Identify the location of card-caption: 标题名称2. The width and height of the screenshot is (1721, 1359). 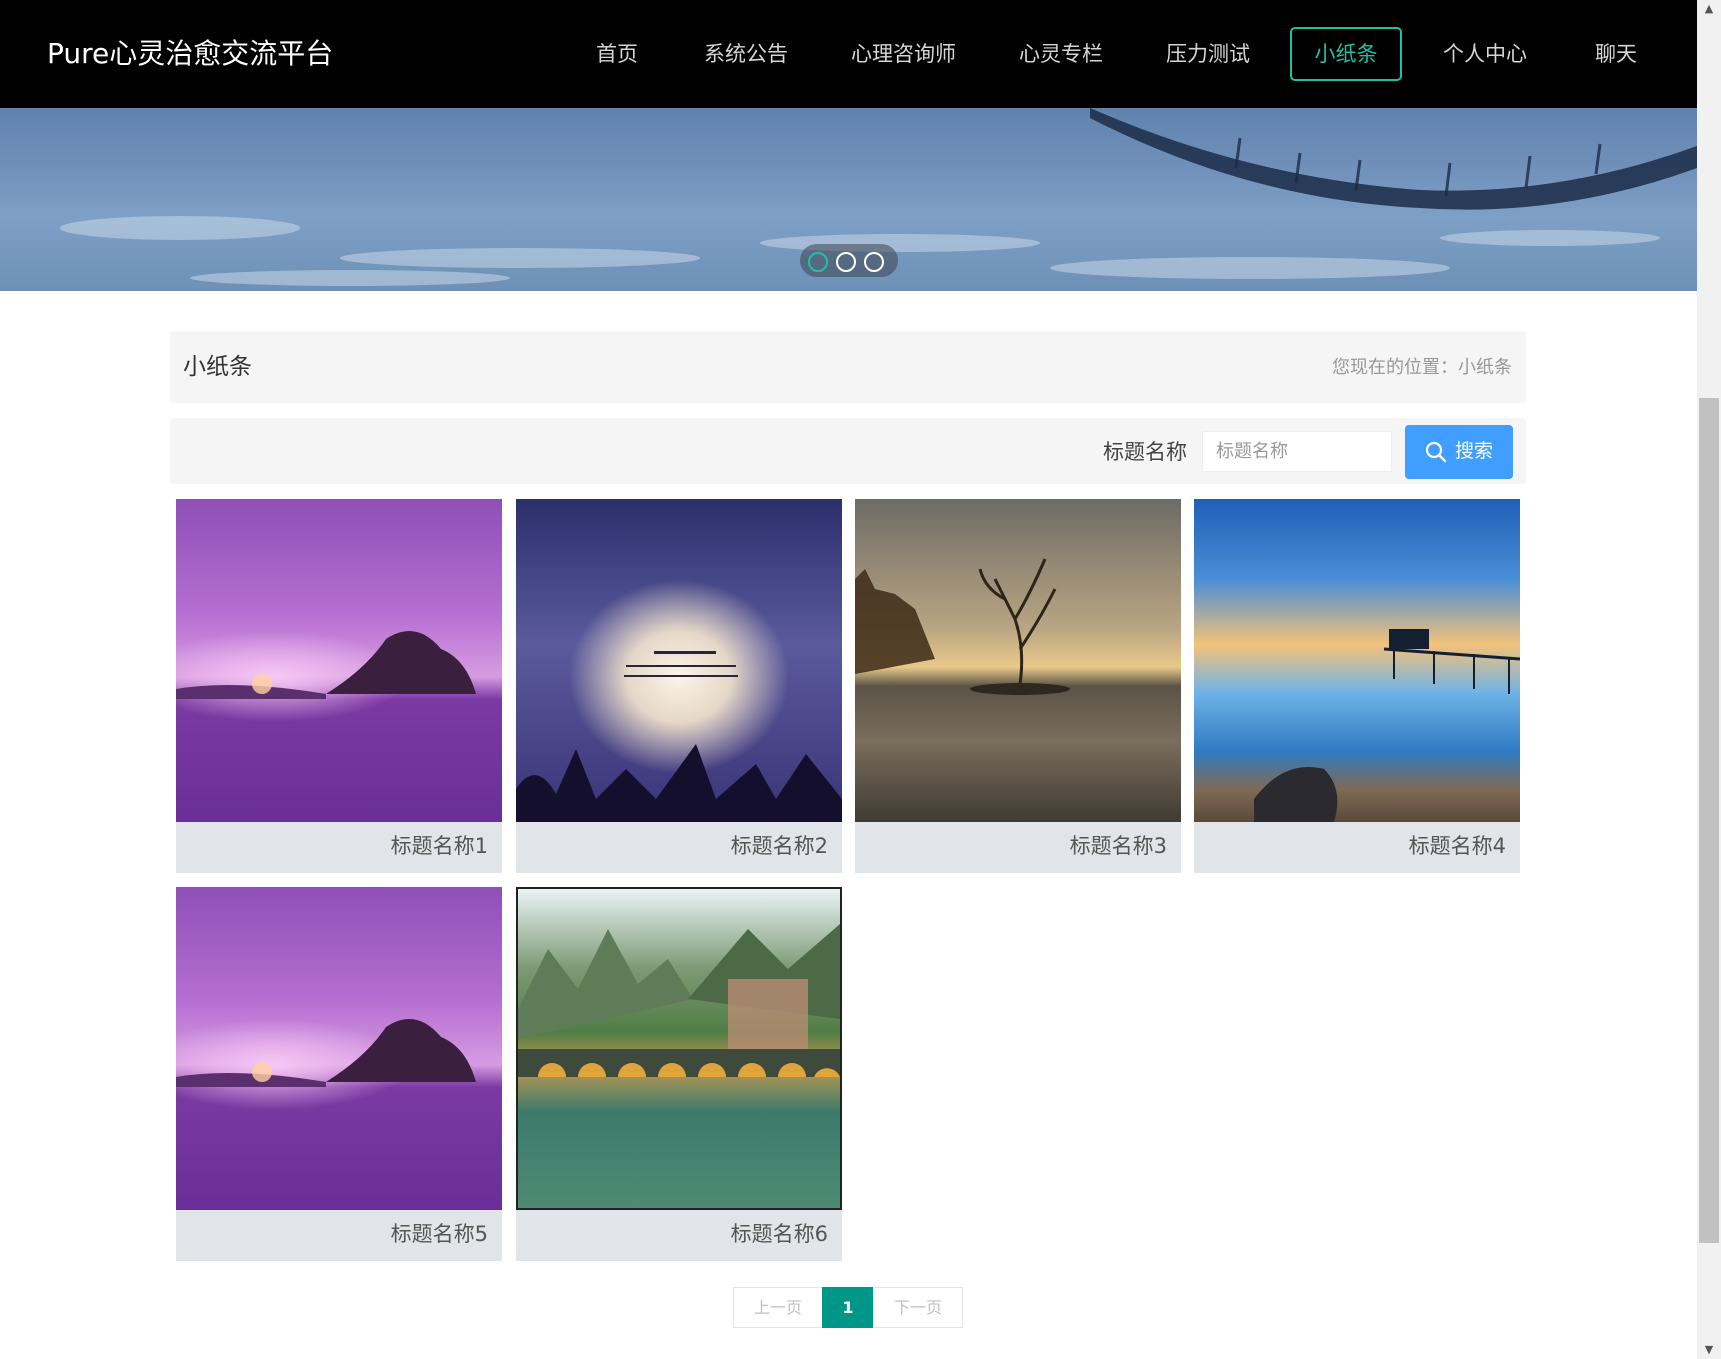
(779, 846).